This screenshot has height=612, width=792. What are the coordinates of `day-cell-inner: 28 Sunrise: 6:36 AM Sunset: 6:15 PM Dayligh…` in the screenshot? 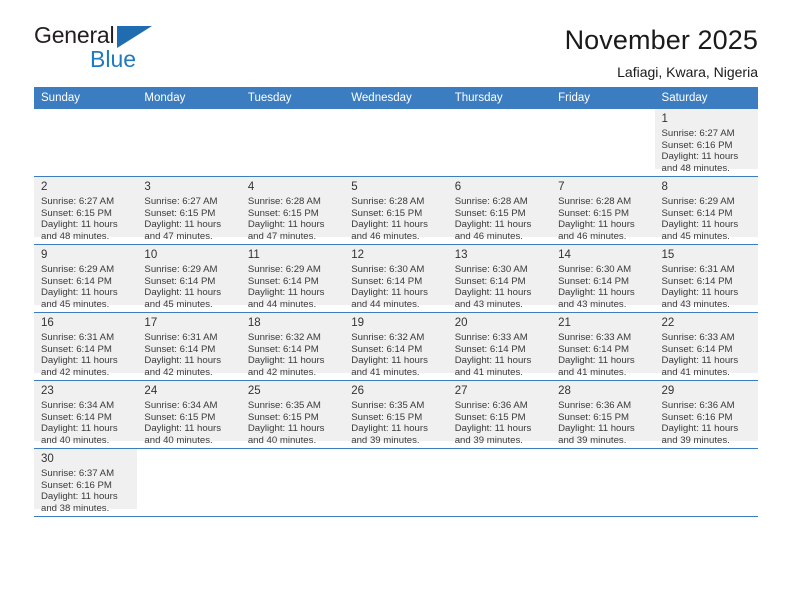 It's located at (603, 413).